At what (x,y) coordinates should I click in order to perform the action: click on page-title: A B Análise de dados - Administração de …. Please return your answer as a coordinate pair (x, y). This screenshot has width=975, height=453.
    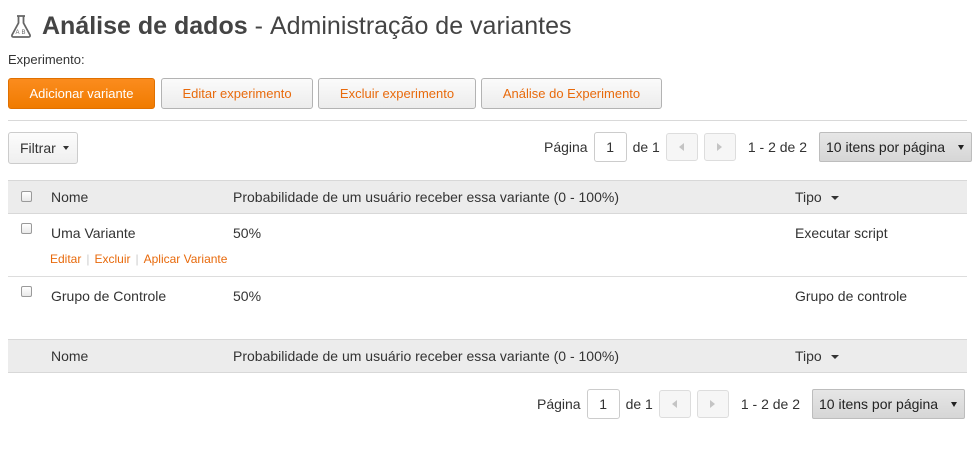
    Looking at the image, I should click on (290, 26).